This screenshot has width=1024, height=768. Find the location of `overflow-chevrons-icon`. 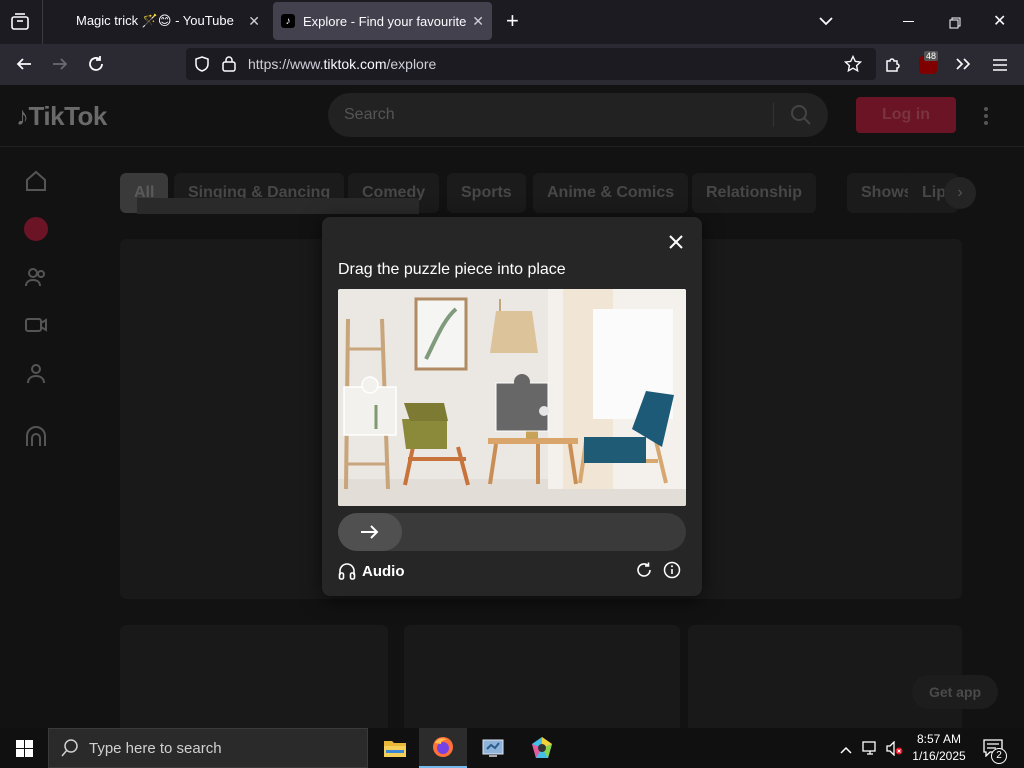

overflow-chevrons-icon is located at coordinates (963, 65).